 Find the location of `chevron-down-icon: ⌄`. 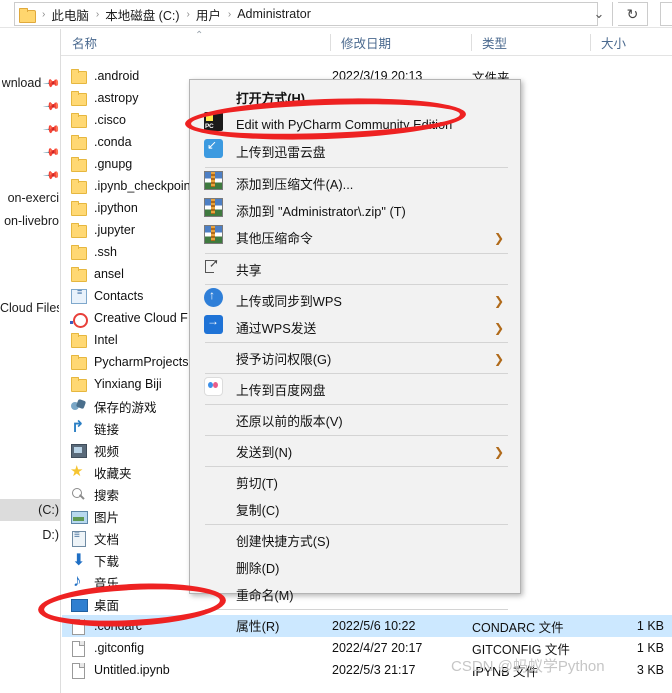

chevron-down-icon: ⌄ is located at coordinates (599, 14).